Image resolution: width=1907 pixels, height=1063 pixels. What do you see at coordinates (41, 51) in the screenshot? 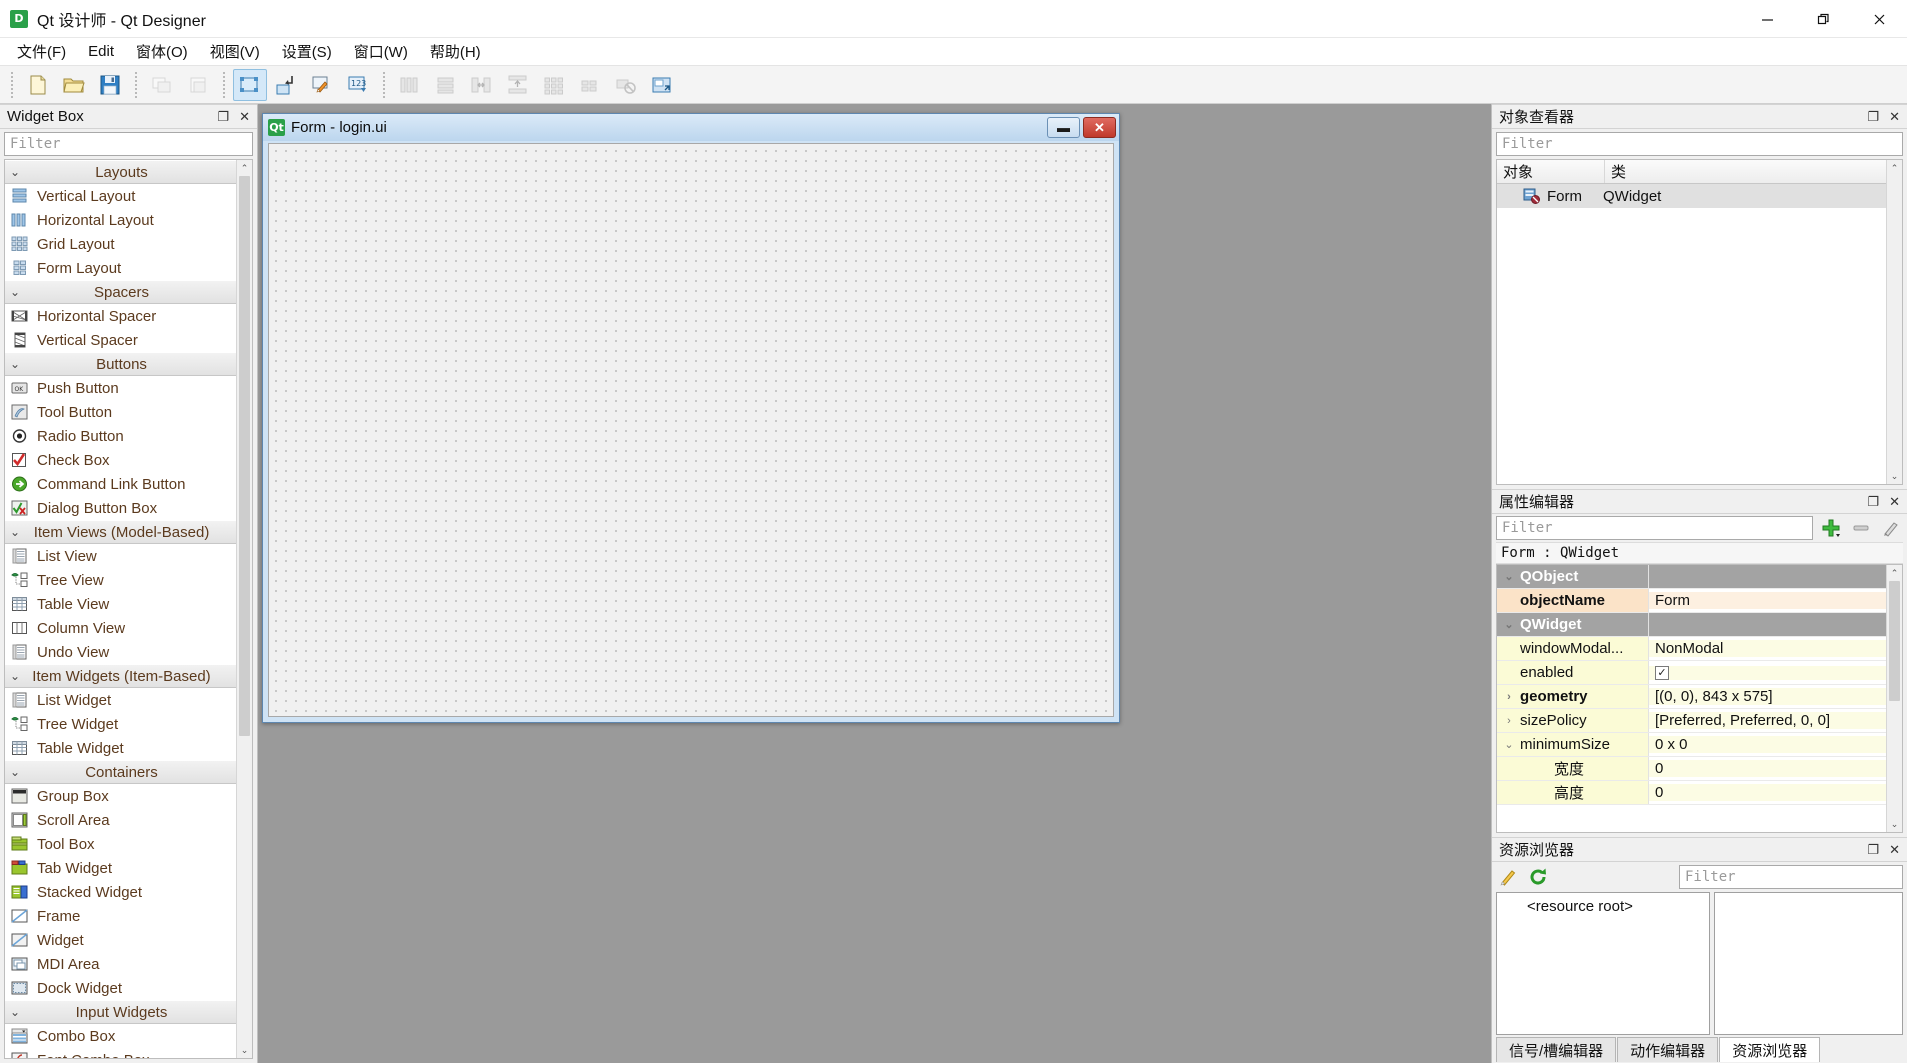
I see `menu-file: 文件(F)` at bounding box center [41, 51].